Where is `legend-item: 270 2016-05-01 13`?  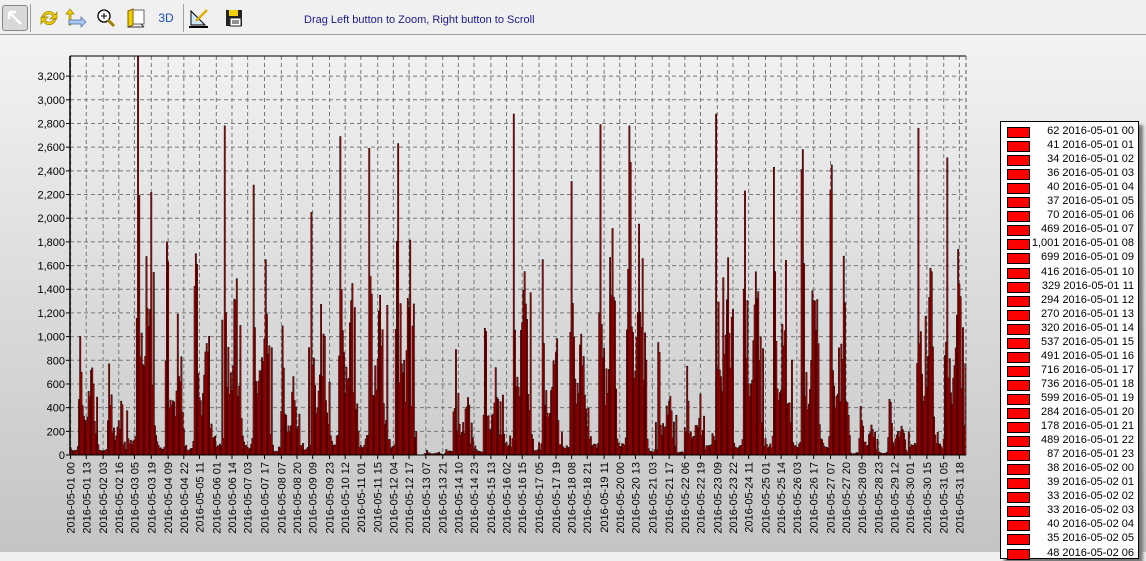 legend-item: 270 2016-05-01 13 is located at coordinates (1069, 315).